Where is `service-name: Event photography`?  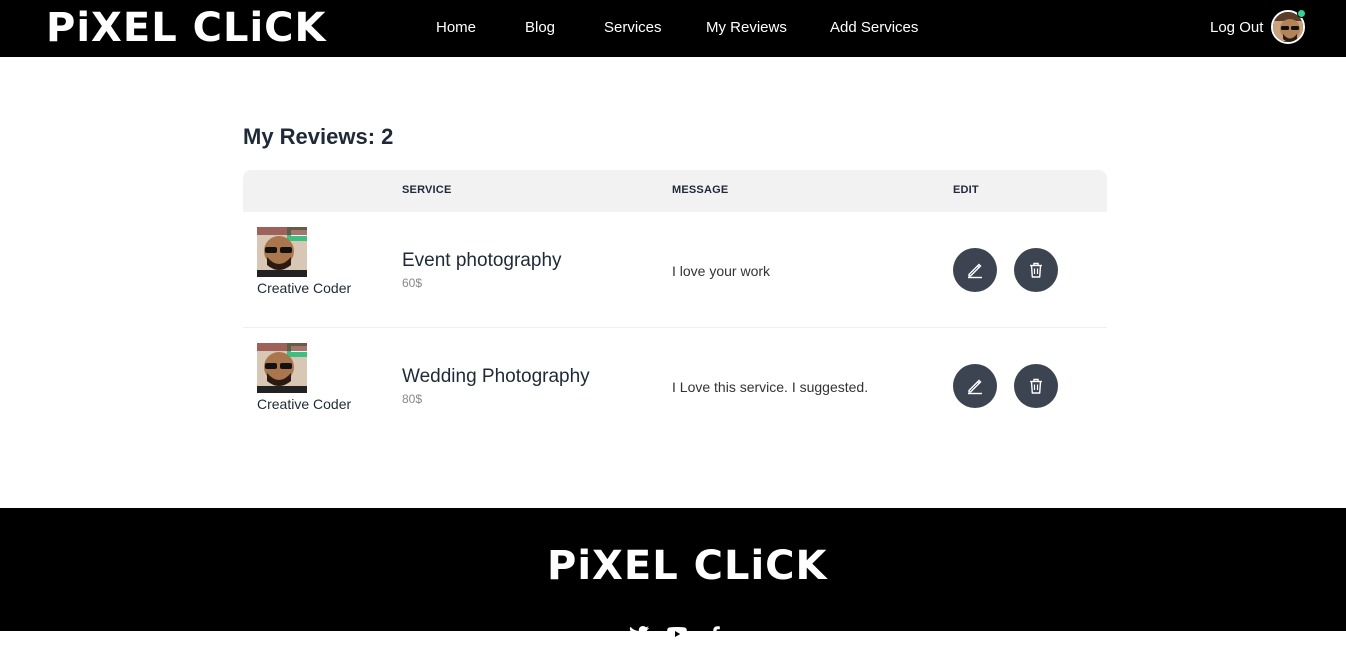 service-name: Event photography is located at coordinates (482, 260).